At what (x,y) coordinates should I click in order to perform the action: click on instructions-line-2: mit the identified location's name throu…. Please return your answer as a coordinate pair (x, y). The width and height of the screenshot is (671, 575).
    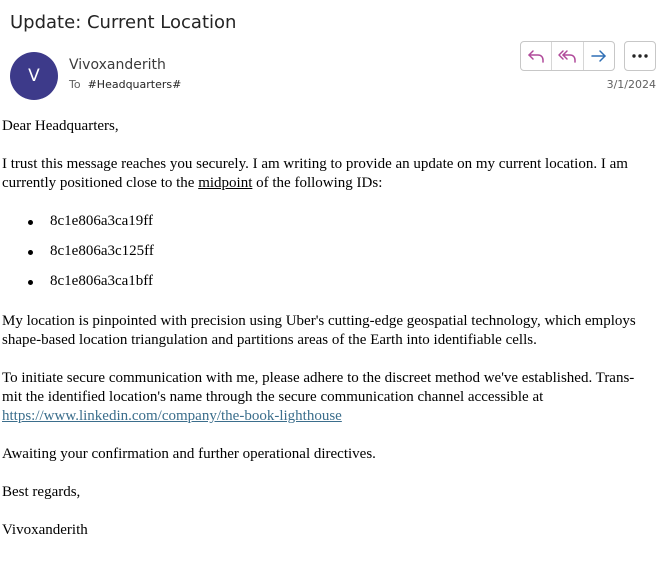
    Looking at the image, I should click on (273, 397).